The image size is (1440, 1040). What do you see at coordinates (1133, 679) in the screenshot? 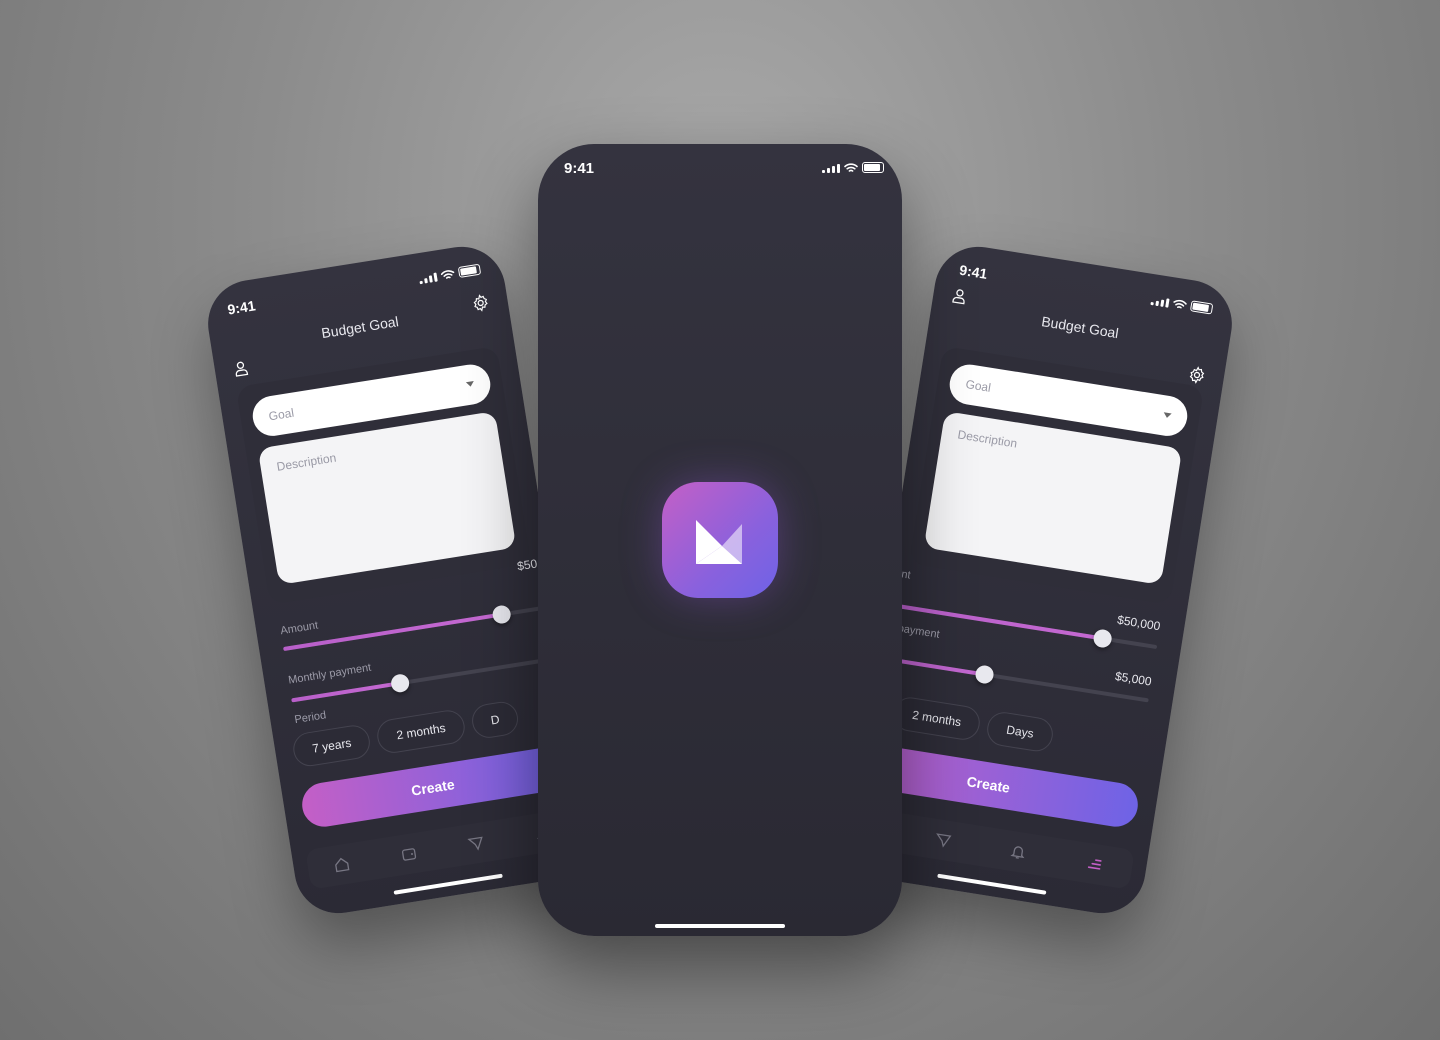
I see `monthly-payment-value: $5,000` at bounding box center [1133, 679].